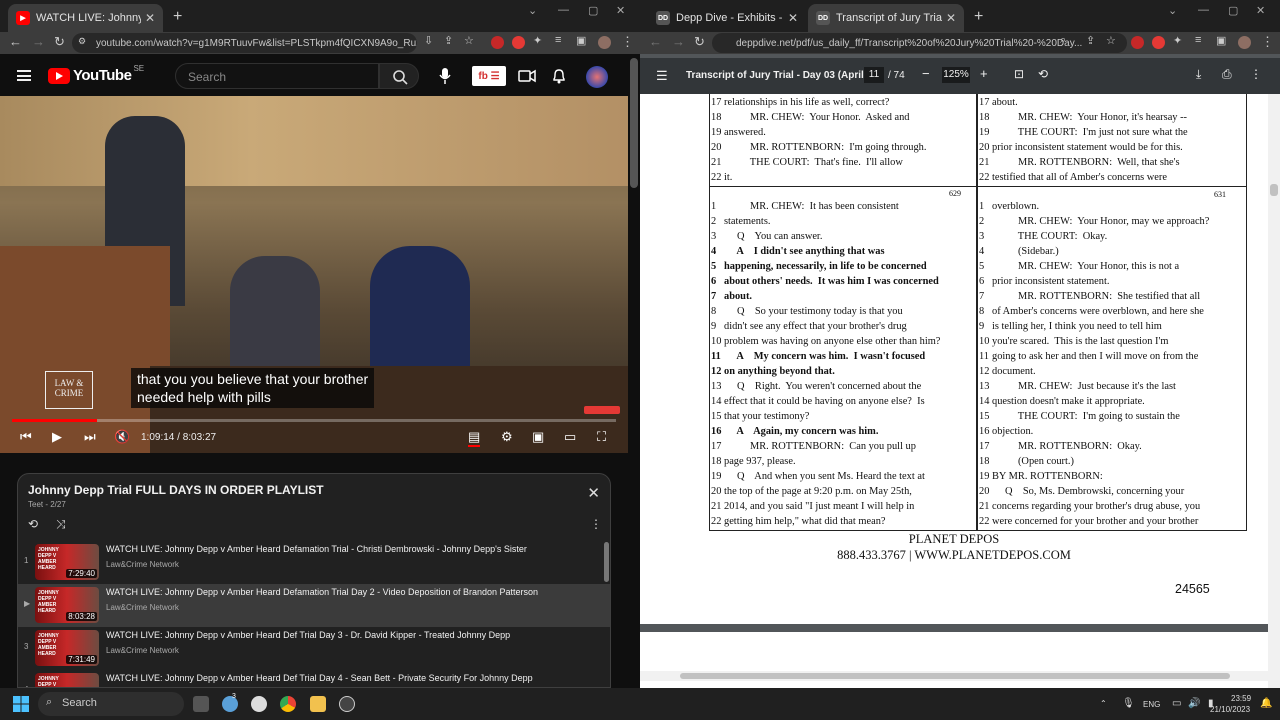  I want to click on tray-chevron-icon: ⌃, so click(1103, 703).